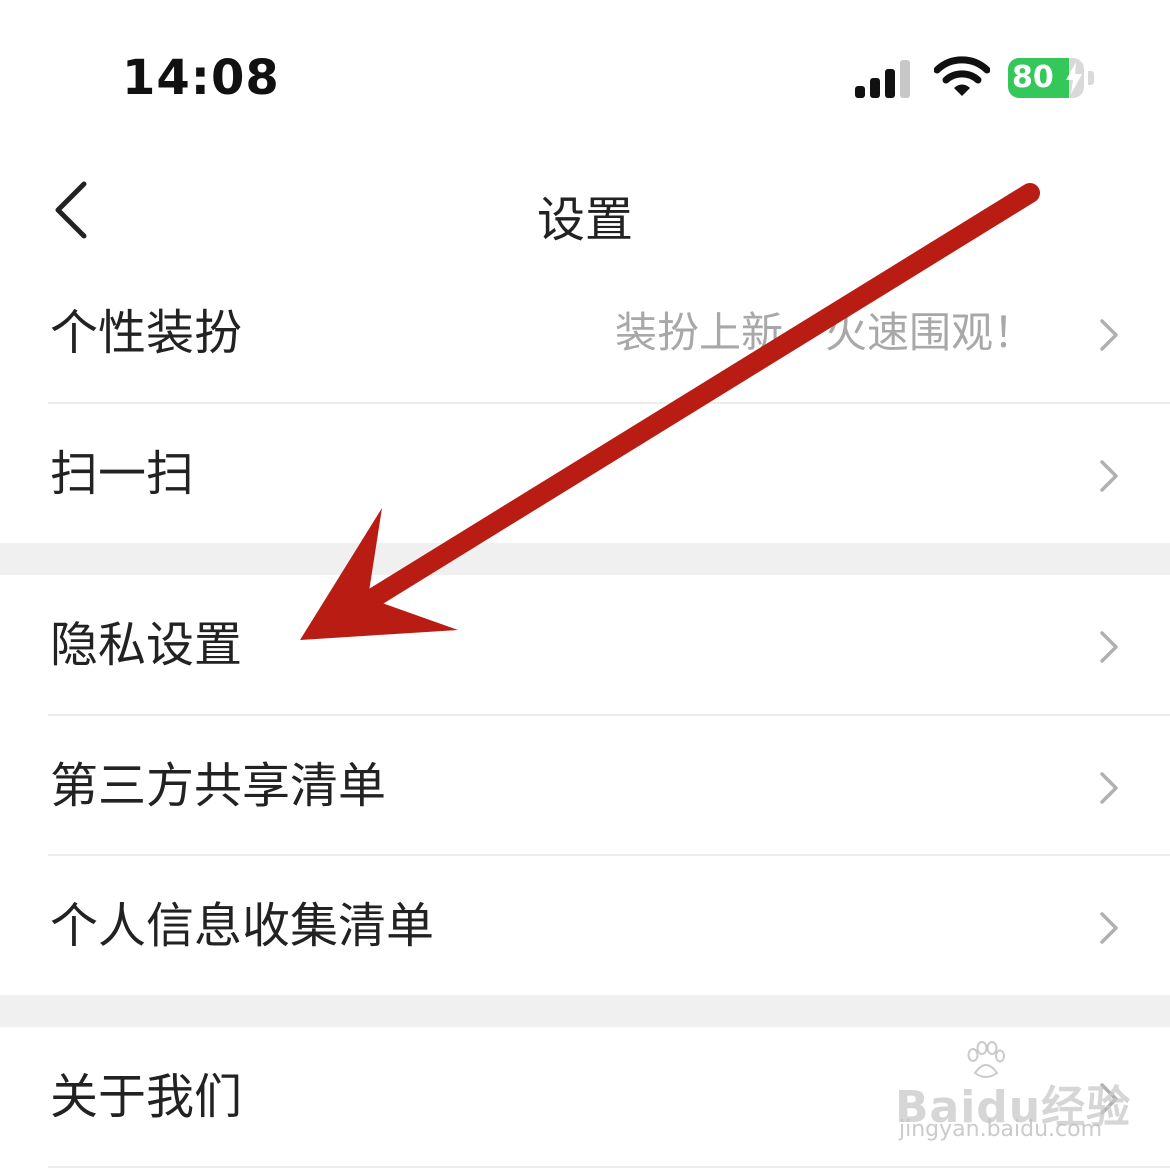 Image resolution: width=1170 pixels, height=1170 pixels. Describe the element at coordinates (1091, 78) in the screenshot. I see `battery-cap` at that location.